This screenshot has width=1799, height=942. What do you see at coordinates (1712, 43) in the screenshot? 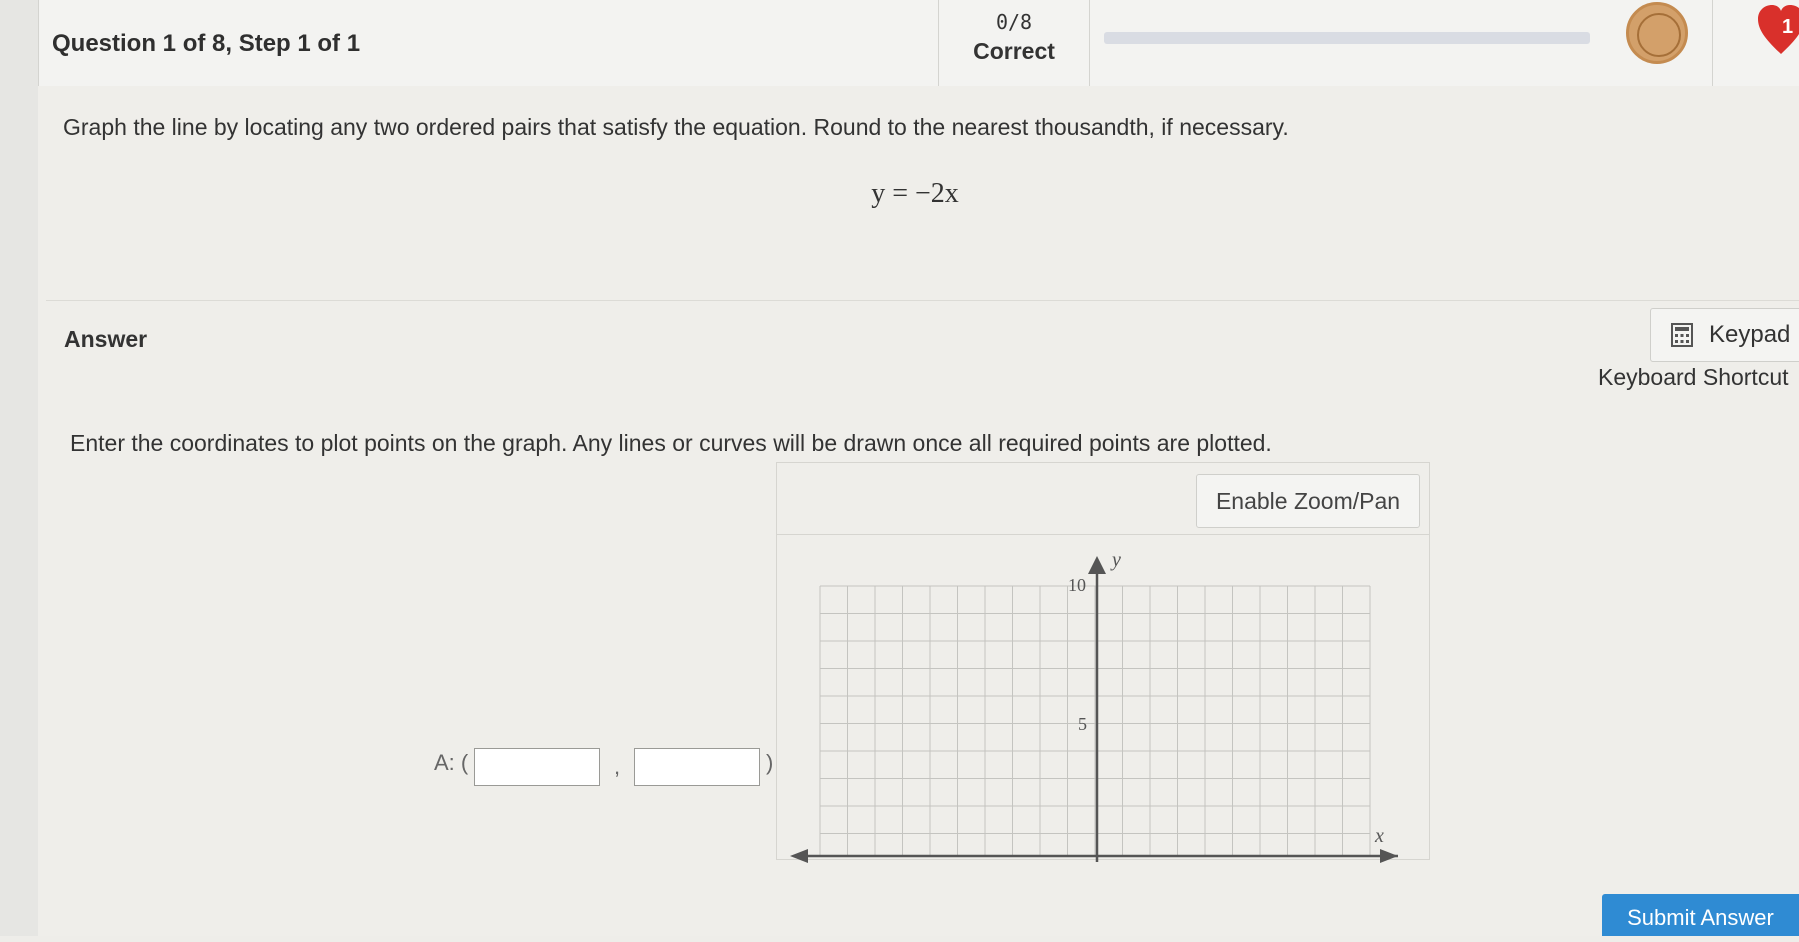
I see `header-divider` at bounding box center [1712, 43].